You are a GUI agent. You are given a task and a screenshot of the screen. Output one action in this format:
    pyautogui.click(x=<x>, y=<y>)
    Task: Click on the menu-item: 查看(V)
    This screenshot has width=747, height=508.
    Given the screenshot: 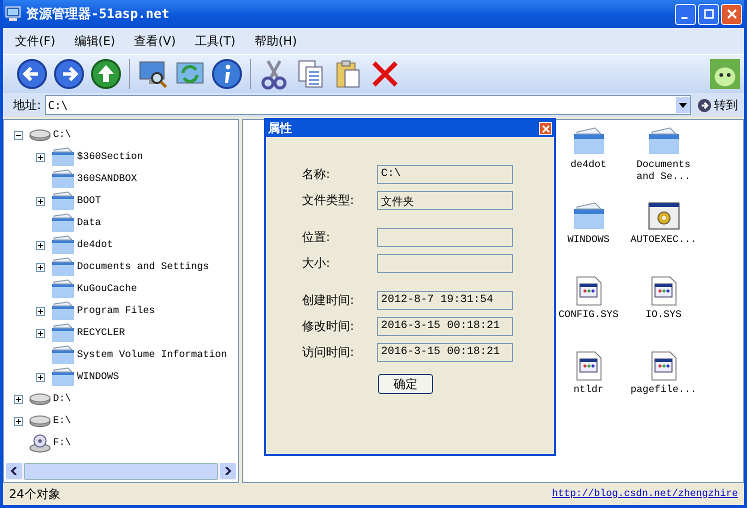 What is the action you would take?
    pyautogui.click(x=155, y=41)
    